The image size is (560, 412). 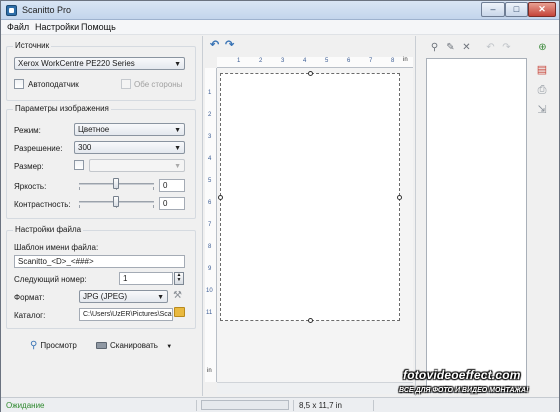 I want to click on format-value: JPG (JPEG), so click(x=105, y=296).